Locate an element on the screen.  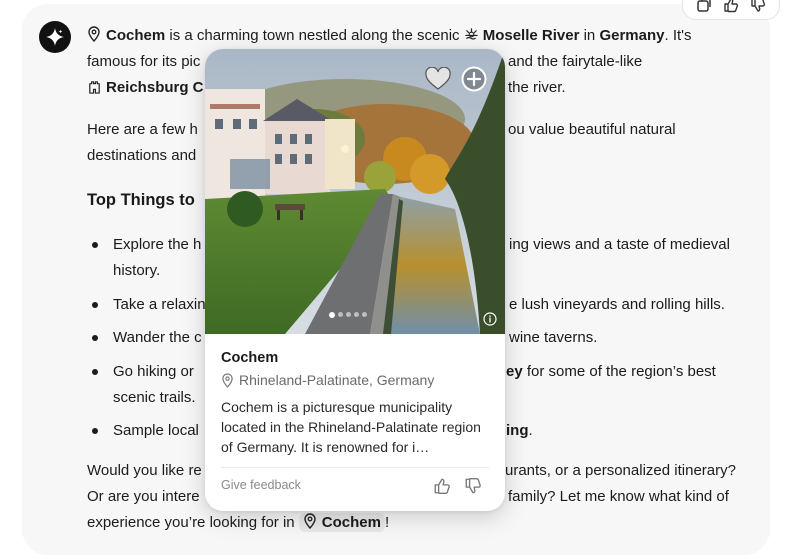
text-span: for some of the region’s best is located at coordinates (619, 371).